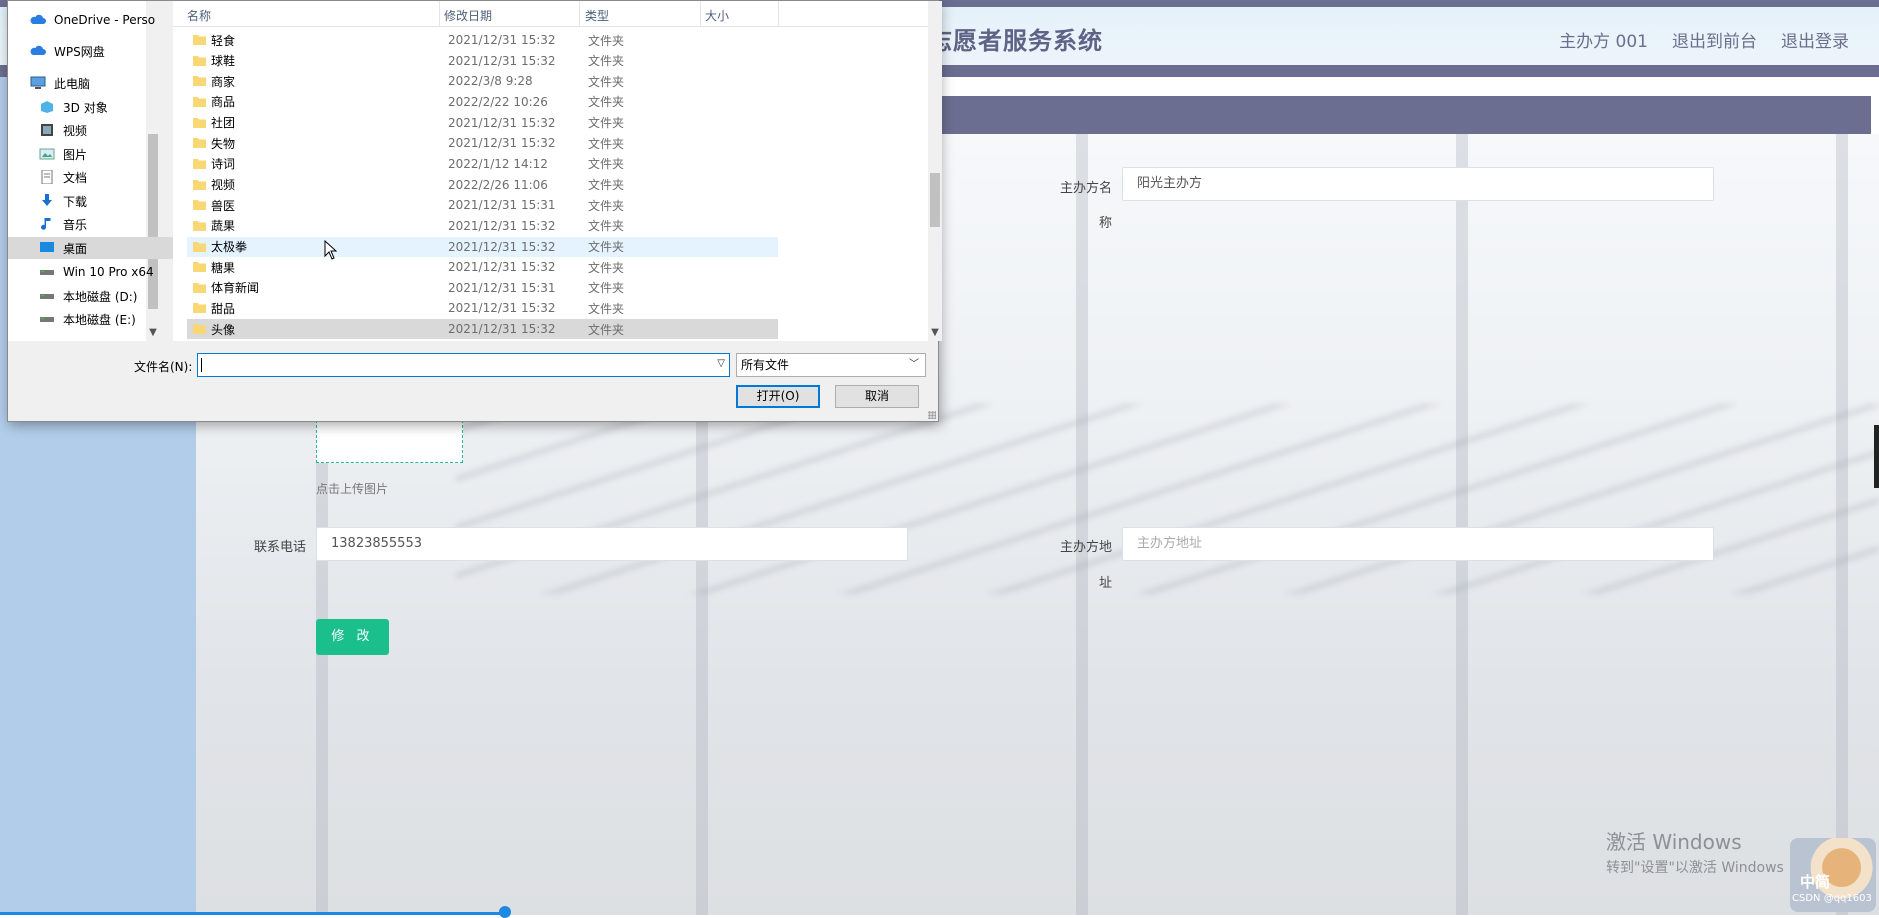 The height and width of the screenshot is (918, 1879). I want to click on org-name-label-cont: 称, so click(1105, 223).